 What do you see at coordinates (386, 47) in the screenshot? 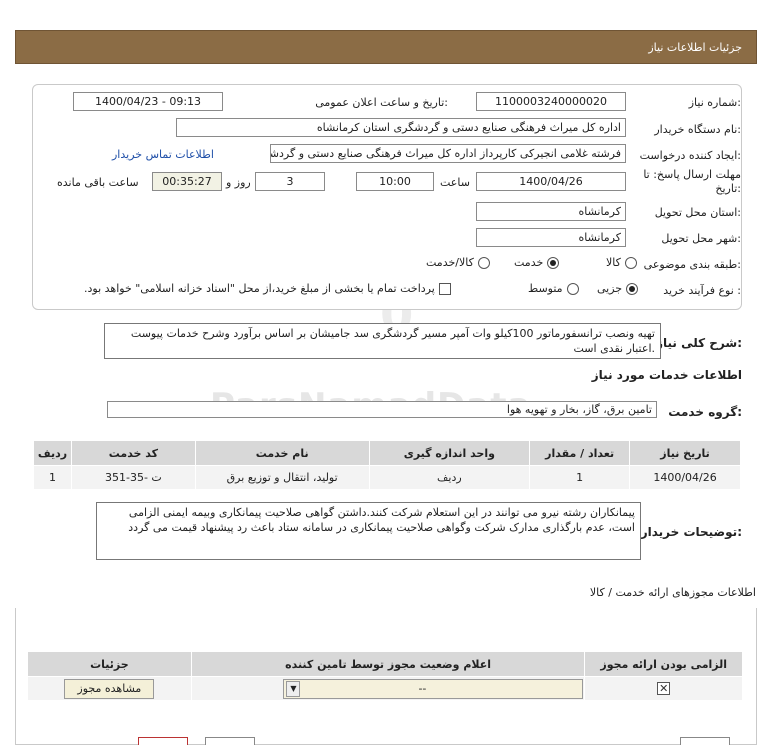
I see `page-header: جزئیات اطلاعات نیاز` at bounding box center [386, 47].